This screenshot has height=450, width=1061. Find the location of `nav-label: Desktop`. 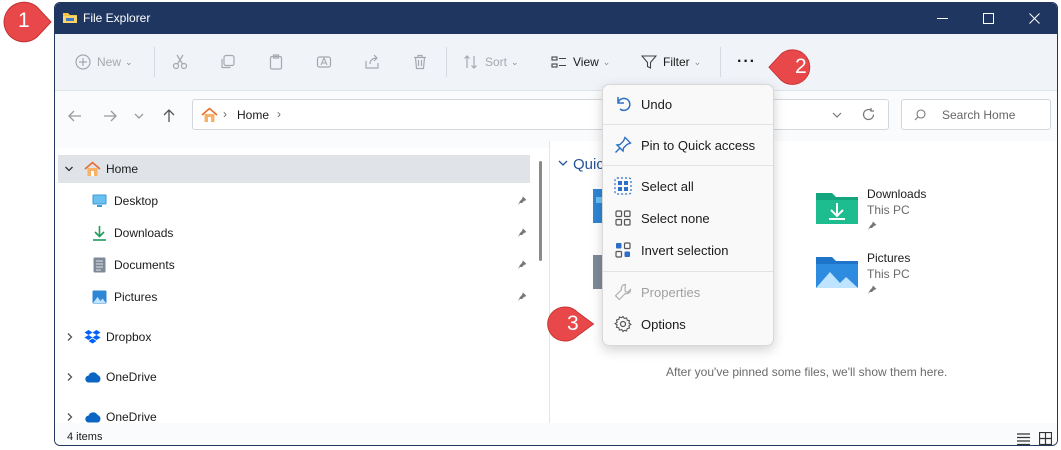

nav-label: Desktop is located at coordinates (136, 201).